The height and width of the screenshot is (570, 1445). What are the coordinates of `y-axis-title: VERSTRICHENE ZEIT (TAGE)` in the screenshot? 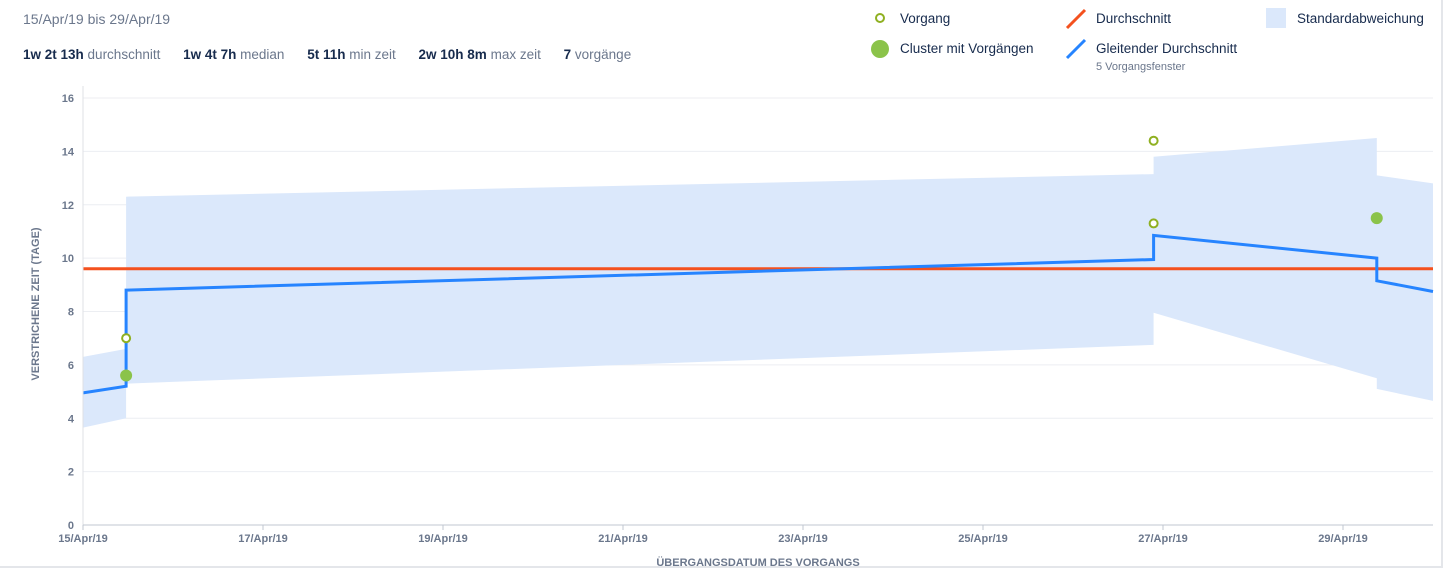 It's located at (36, 304).